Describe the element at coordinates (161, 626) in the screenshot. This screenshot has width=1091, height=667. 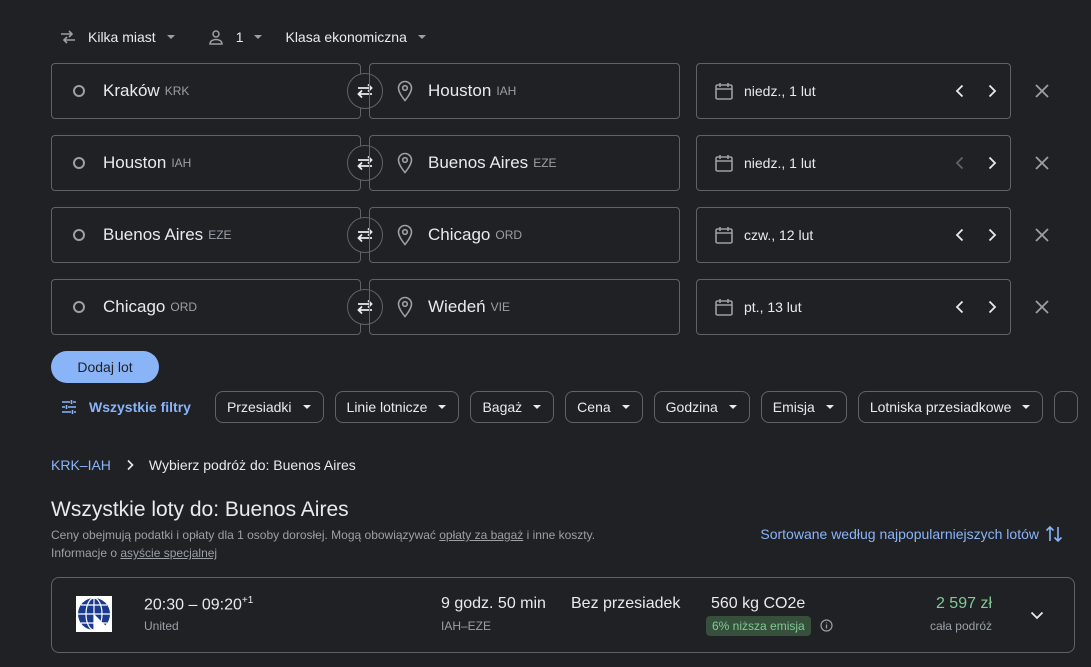
I see `airline-name: United` at that location.